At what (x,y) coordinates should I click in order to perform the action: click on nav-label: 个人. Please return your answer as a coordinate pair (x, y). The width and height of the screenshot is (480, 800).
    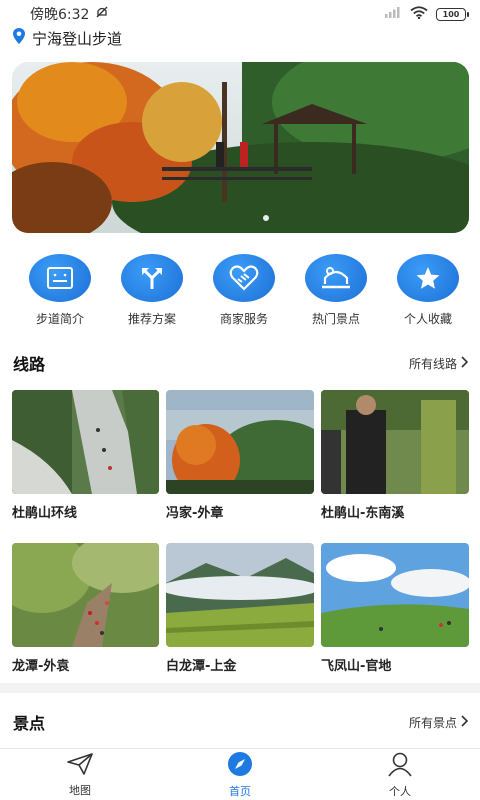
    Looking at the image, I should click on (400, 791).